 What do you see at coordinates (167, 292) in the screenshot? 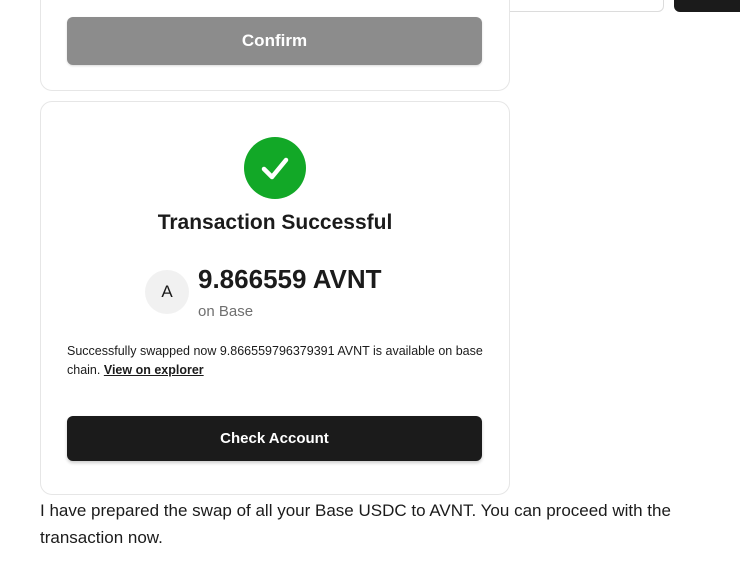
I see `token-avatar: A` at bounding box center [167, 292].